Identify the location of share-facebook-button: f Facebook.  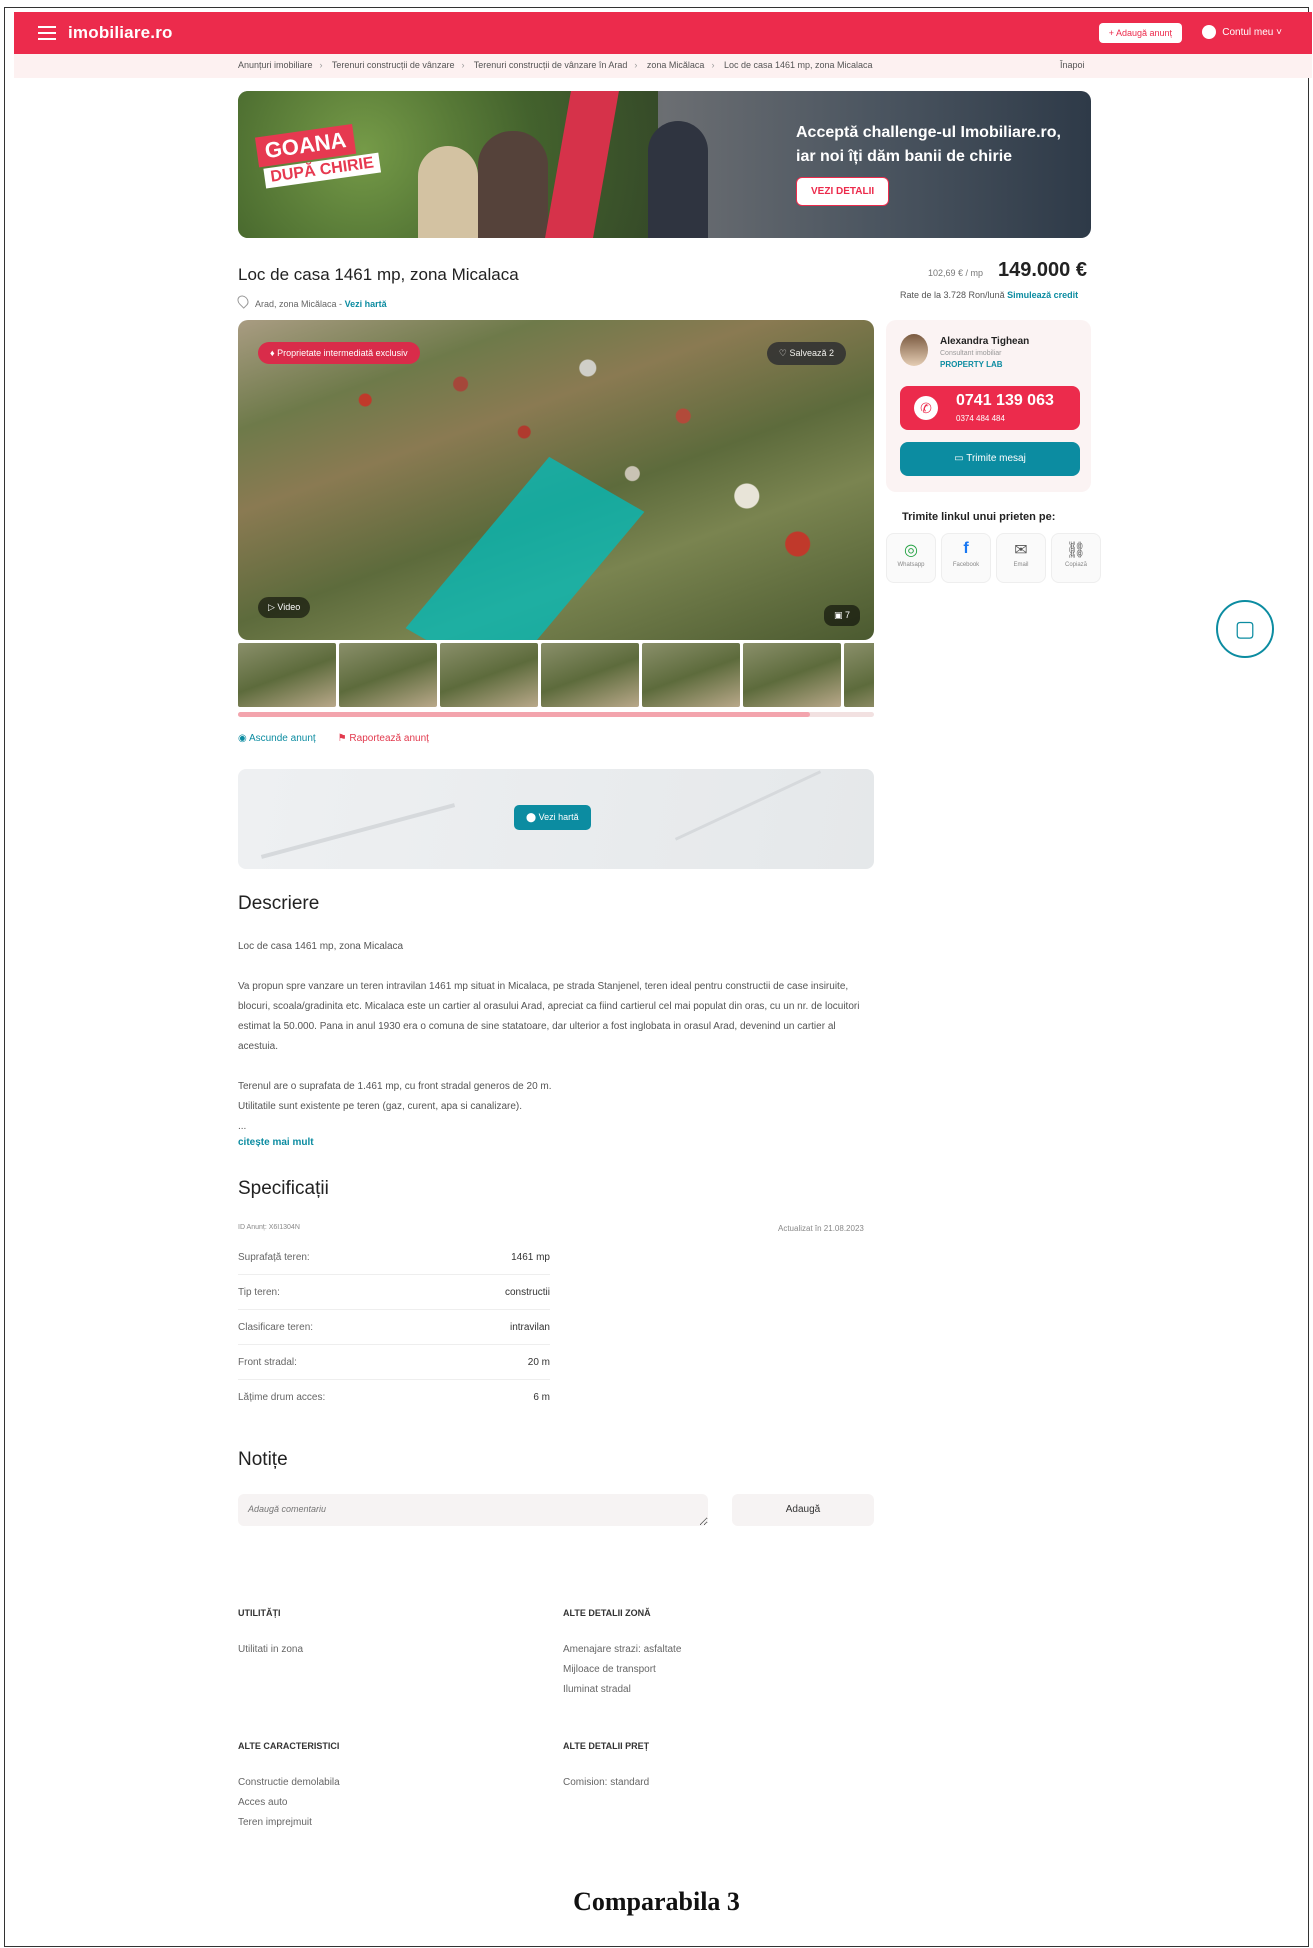
(966, 558).